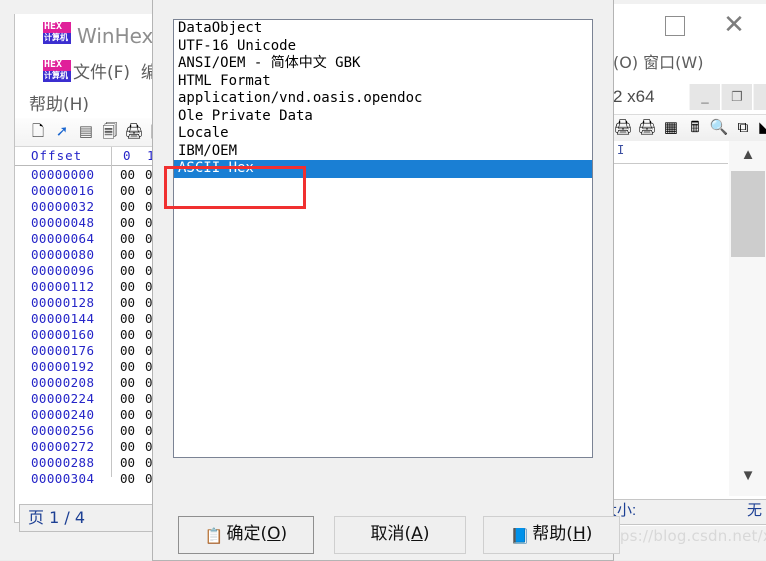 The image size is (766, 561). What do you see at coordinates (63, 462) in the screenshot?
I see `hex-row-offset: 00000288` at bounding box center [63, 462].